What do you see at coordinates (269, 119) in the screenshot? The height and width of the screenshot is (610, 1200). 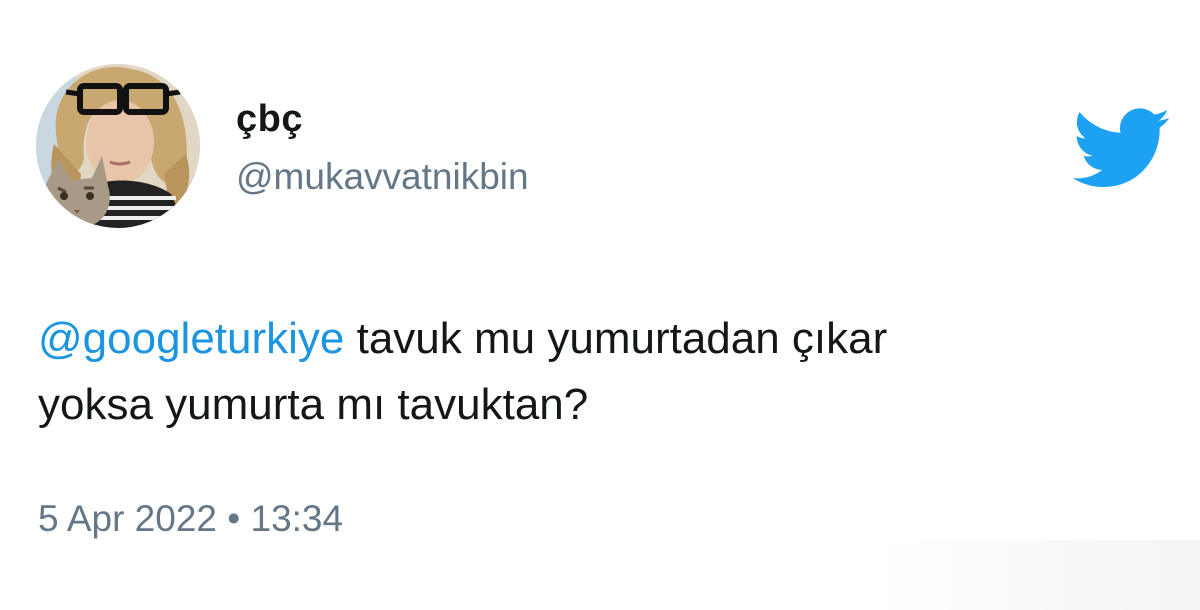 I see `display-name: çbç` at bounding box center [269, 119].